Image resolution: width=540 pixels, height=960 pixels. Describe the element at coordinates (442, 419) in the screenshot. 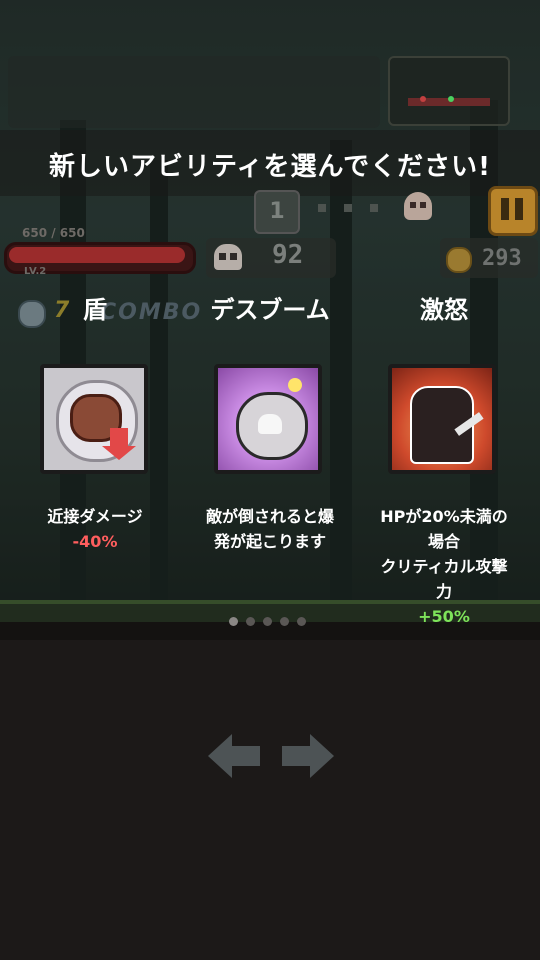

I see `rage-silhouette-icon` at that location.